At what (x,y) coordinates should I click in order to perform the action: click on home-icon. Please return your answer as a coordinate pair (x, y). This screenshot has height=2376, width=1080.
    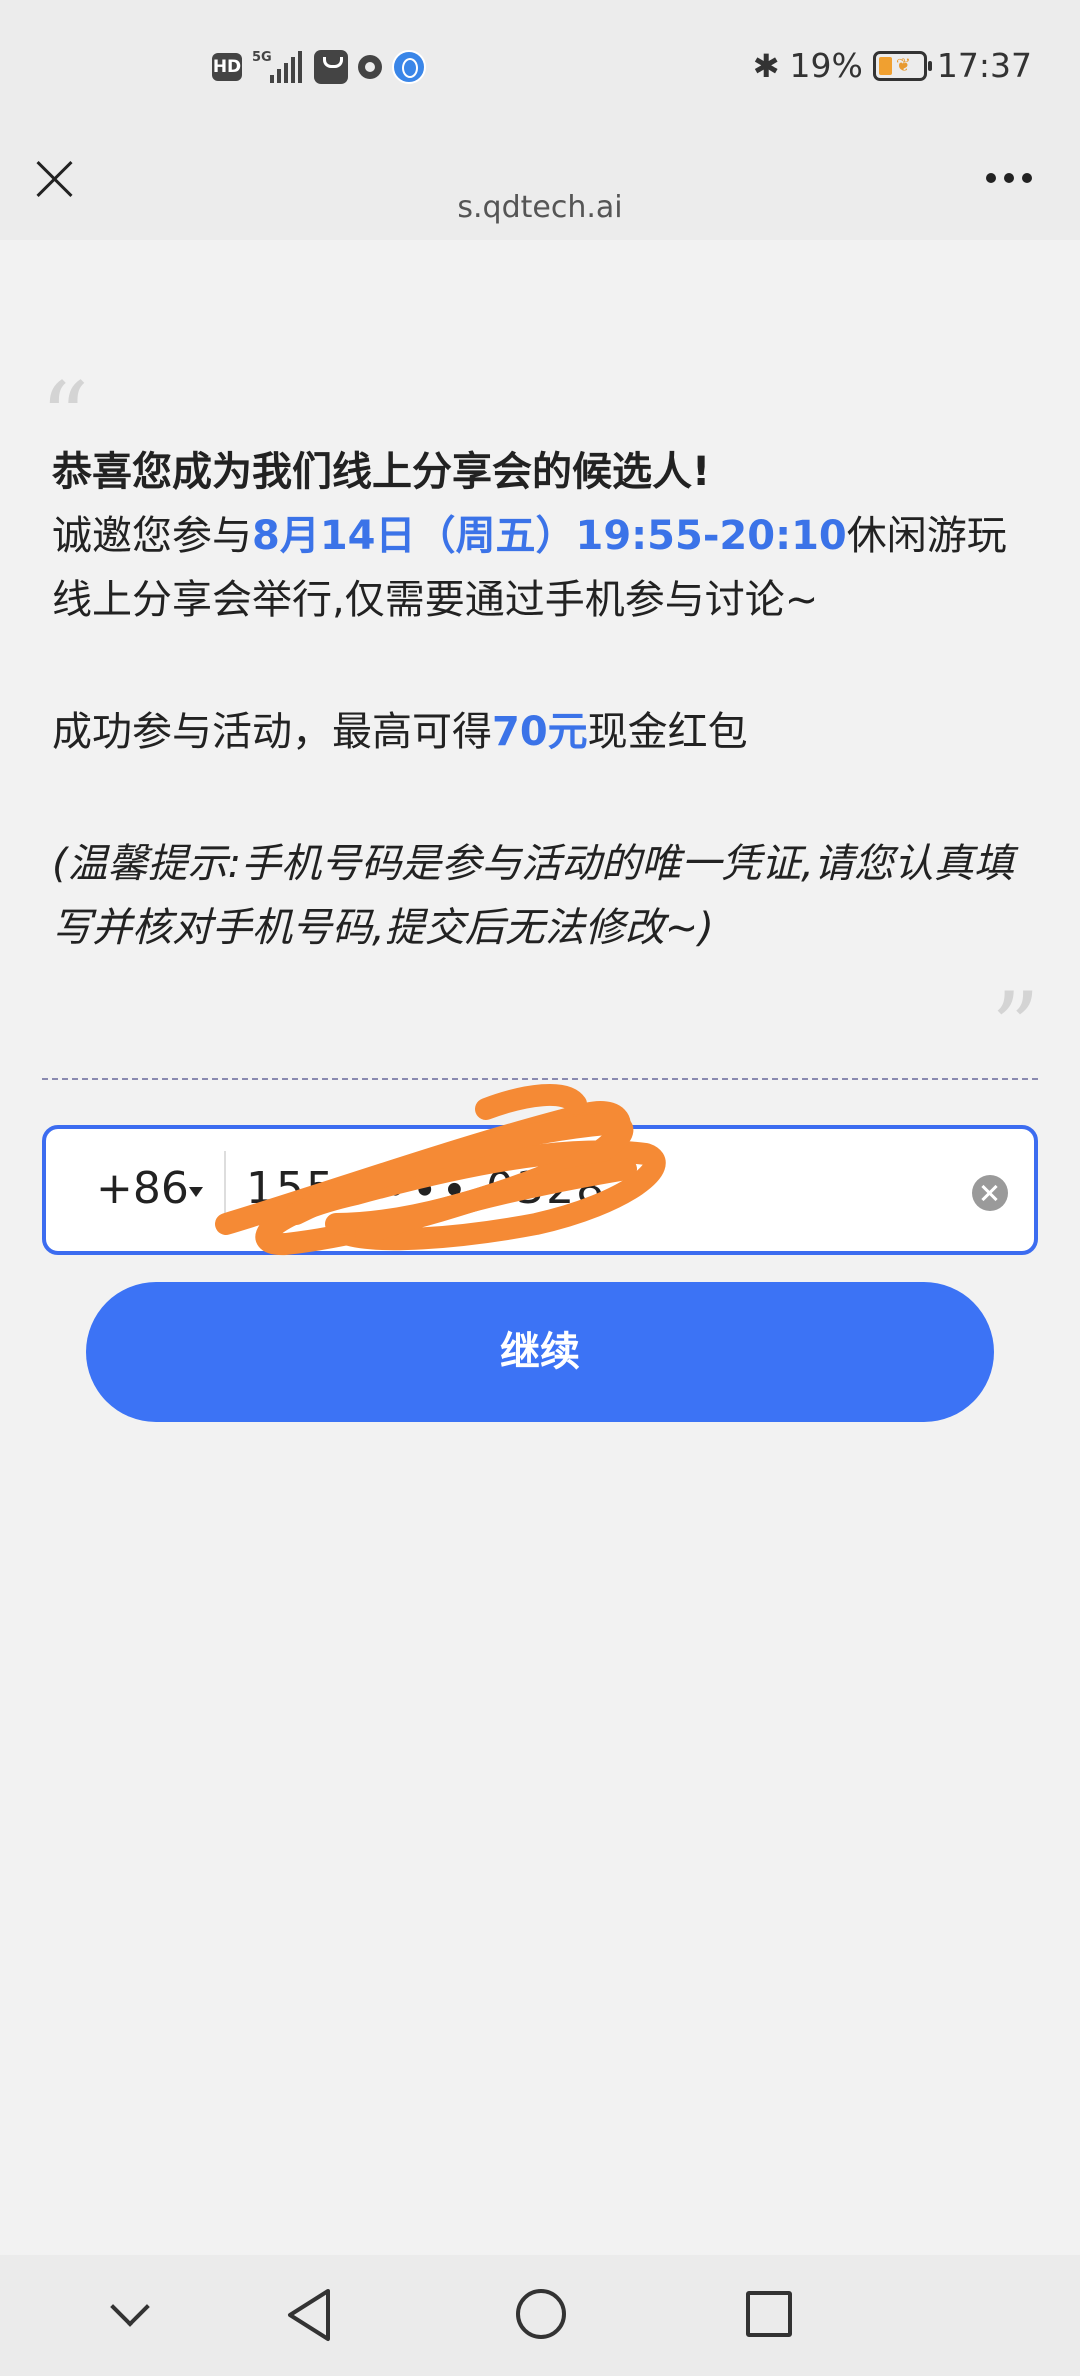
    Looking at the image, I should click on (541, 2314).